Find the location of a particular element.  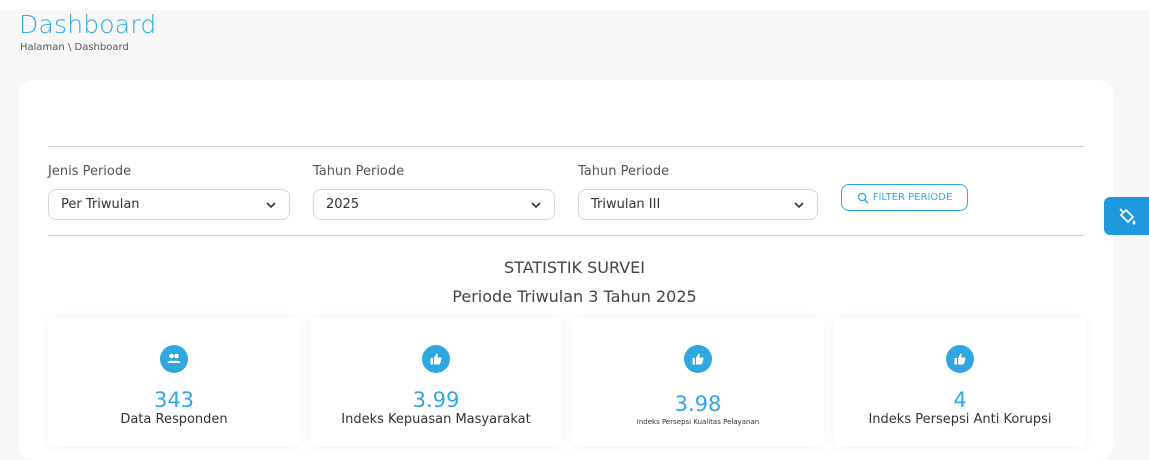

divider-bottom is located at coordinates (566, 235).